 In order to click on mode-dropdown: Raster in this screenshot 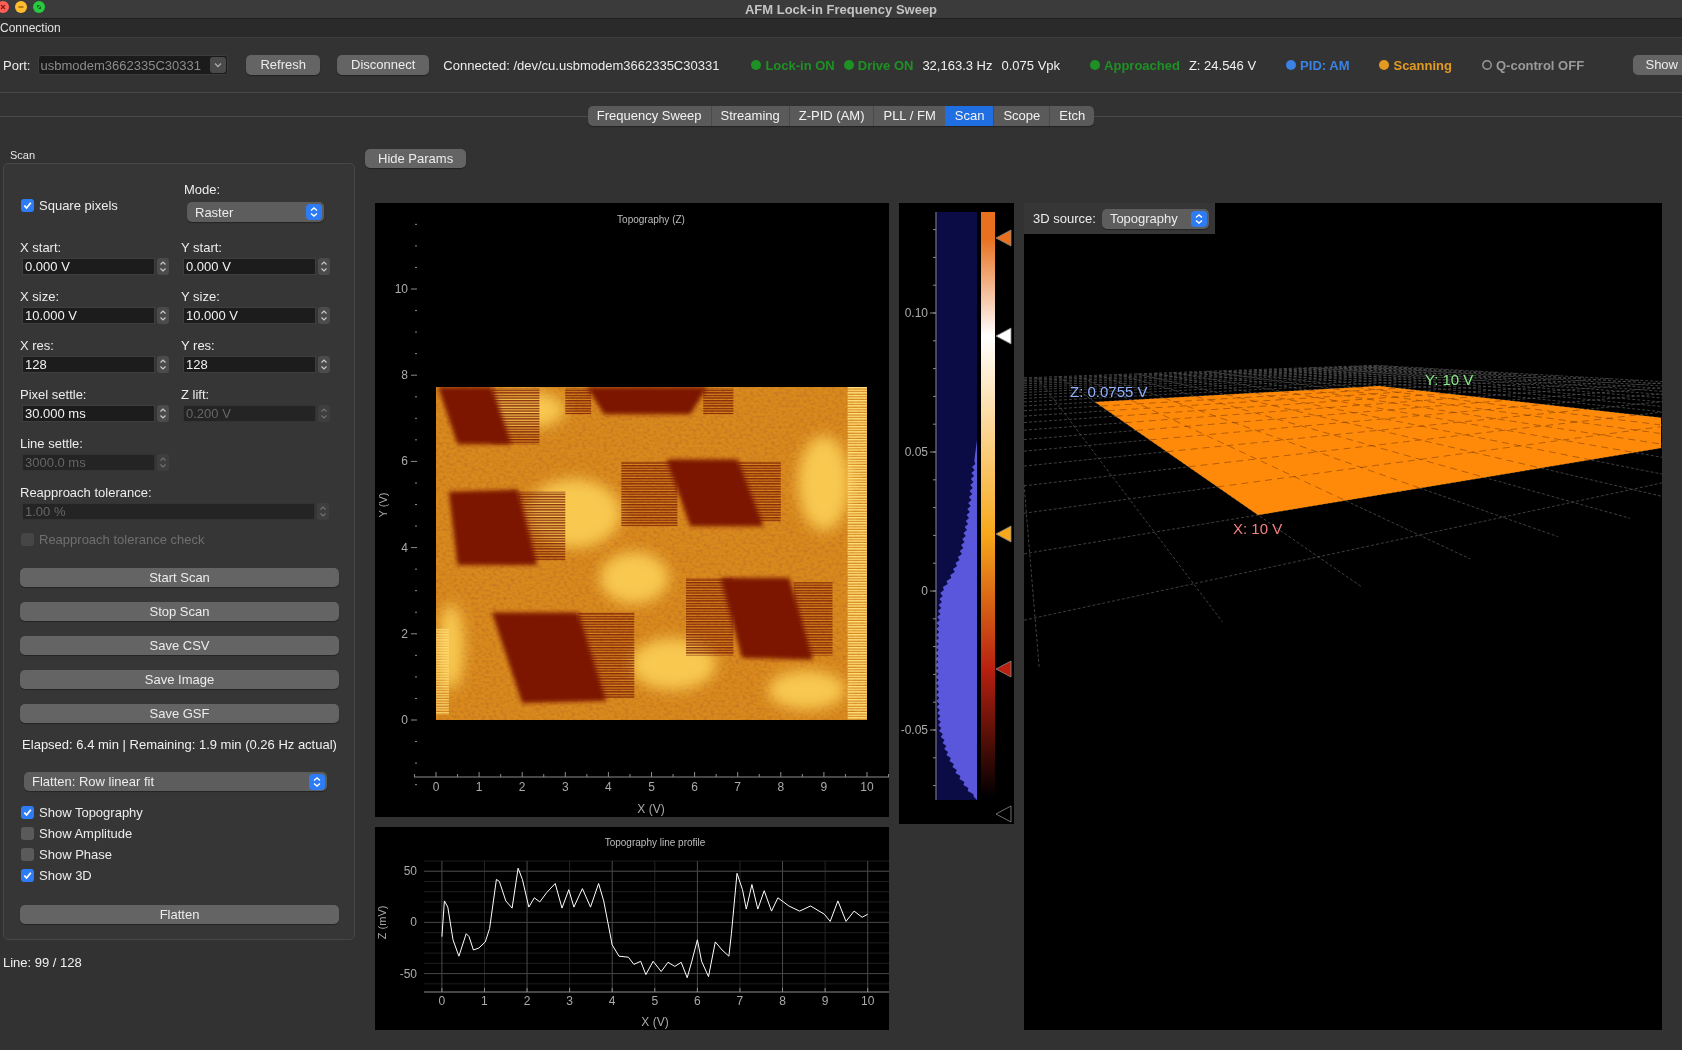, I will do `click(255, 212)`.